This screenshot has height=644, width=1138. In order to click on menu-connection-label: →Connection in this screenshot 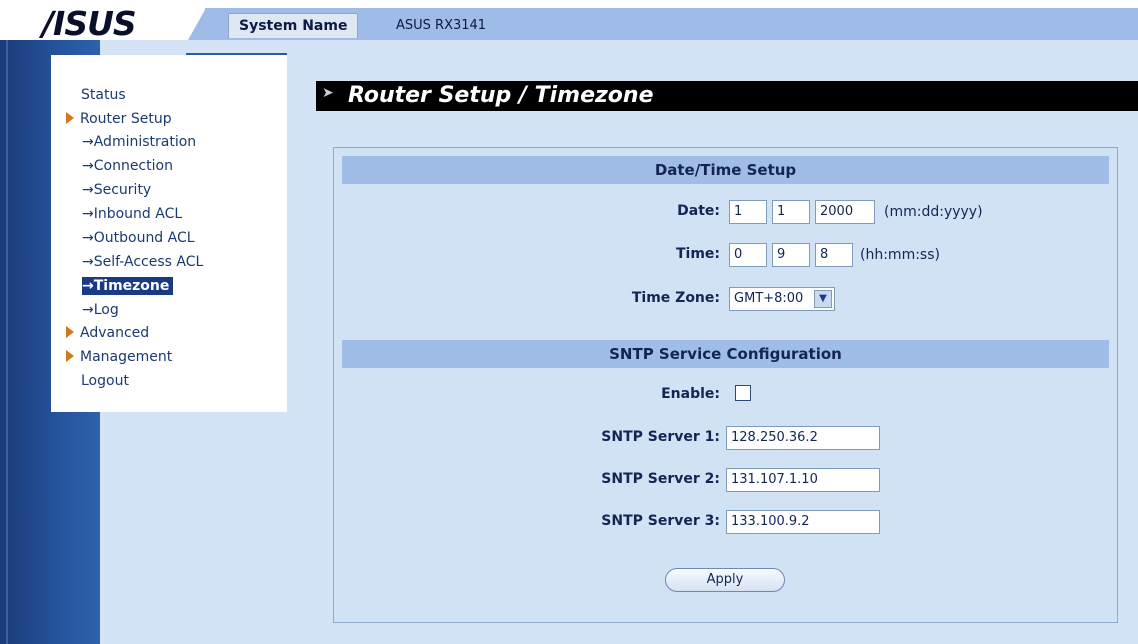, I will do `click(127, 166)`.